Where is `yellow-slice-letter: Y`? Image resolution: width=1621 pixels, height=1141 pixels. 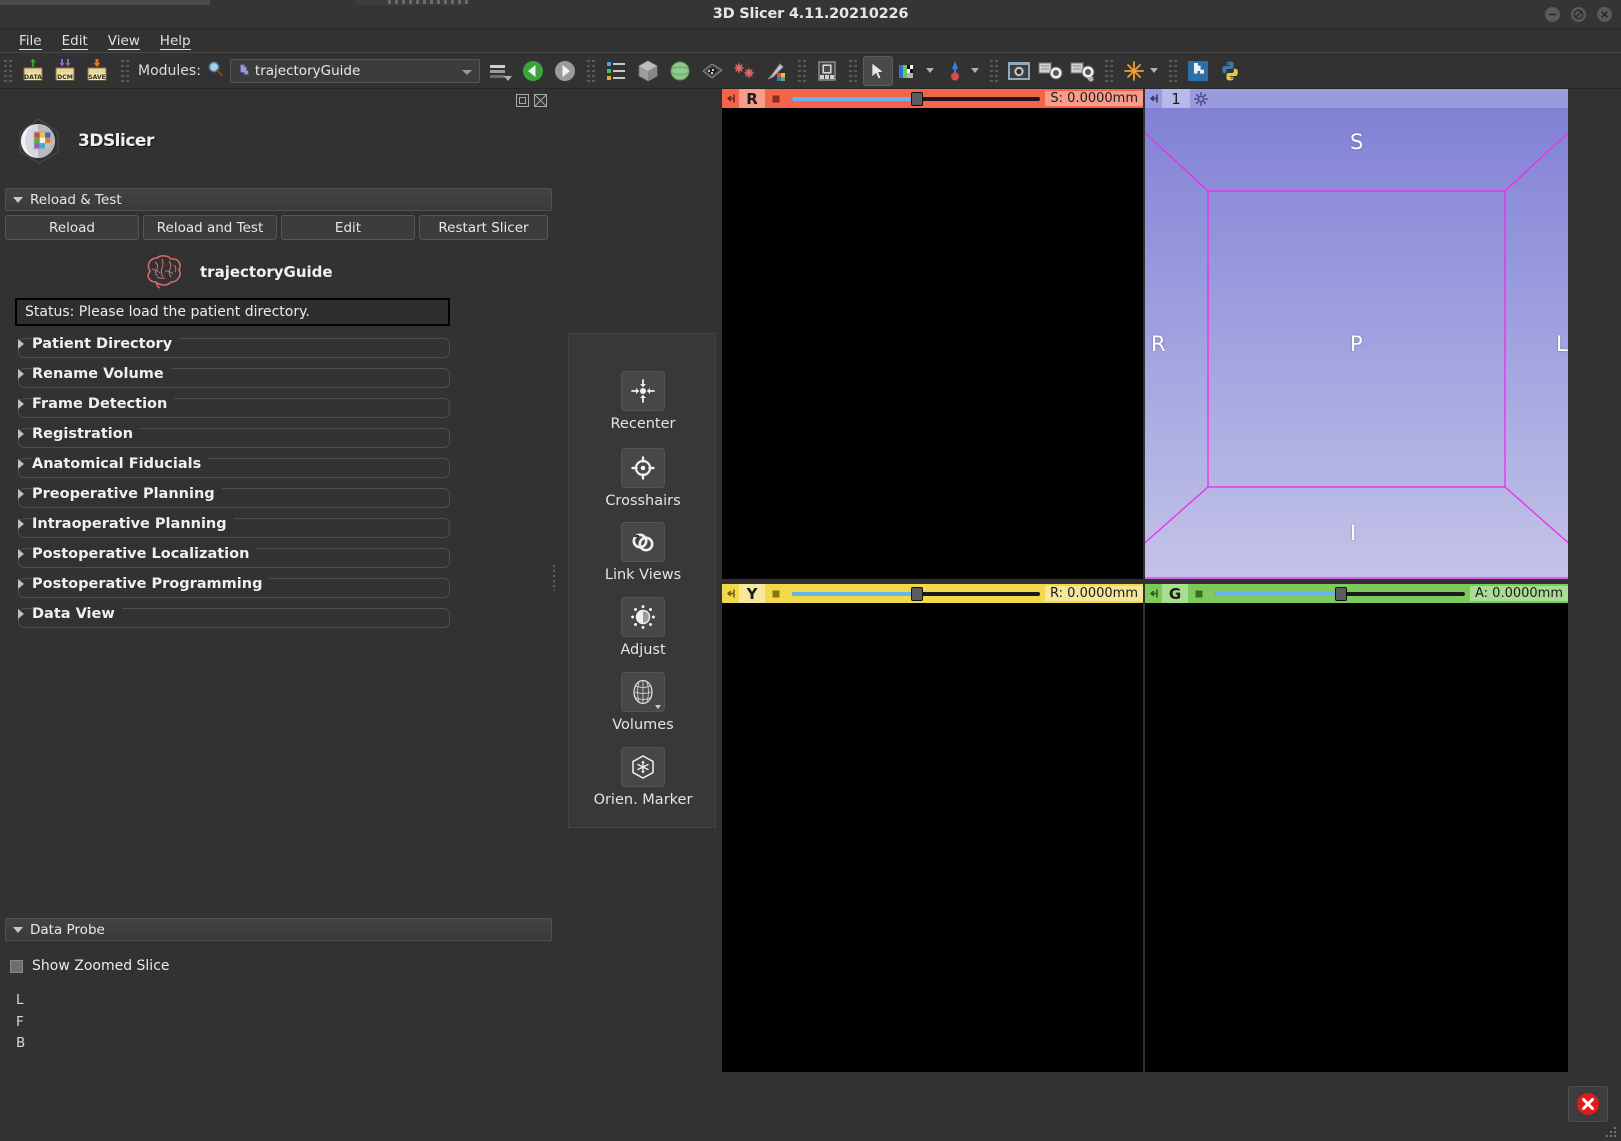 yellow-slice-letter: Y is located at coordinates (752, 593).